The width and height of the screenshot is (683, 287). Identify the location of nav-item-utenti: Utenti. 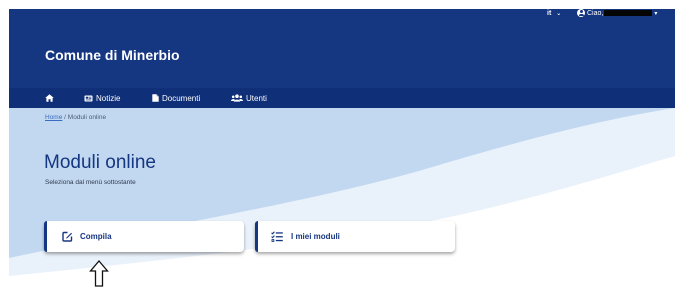
(249, 98).